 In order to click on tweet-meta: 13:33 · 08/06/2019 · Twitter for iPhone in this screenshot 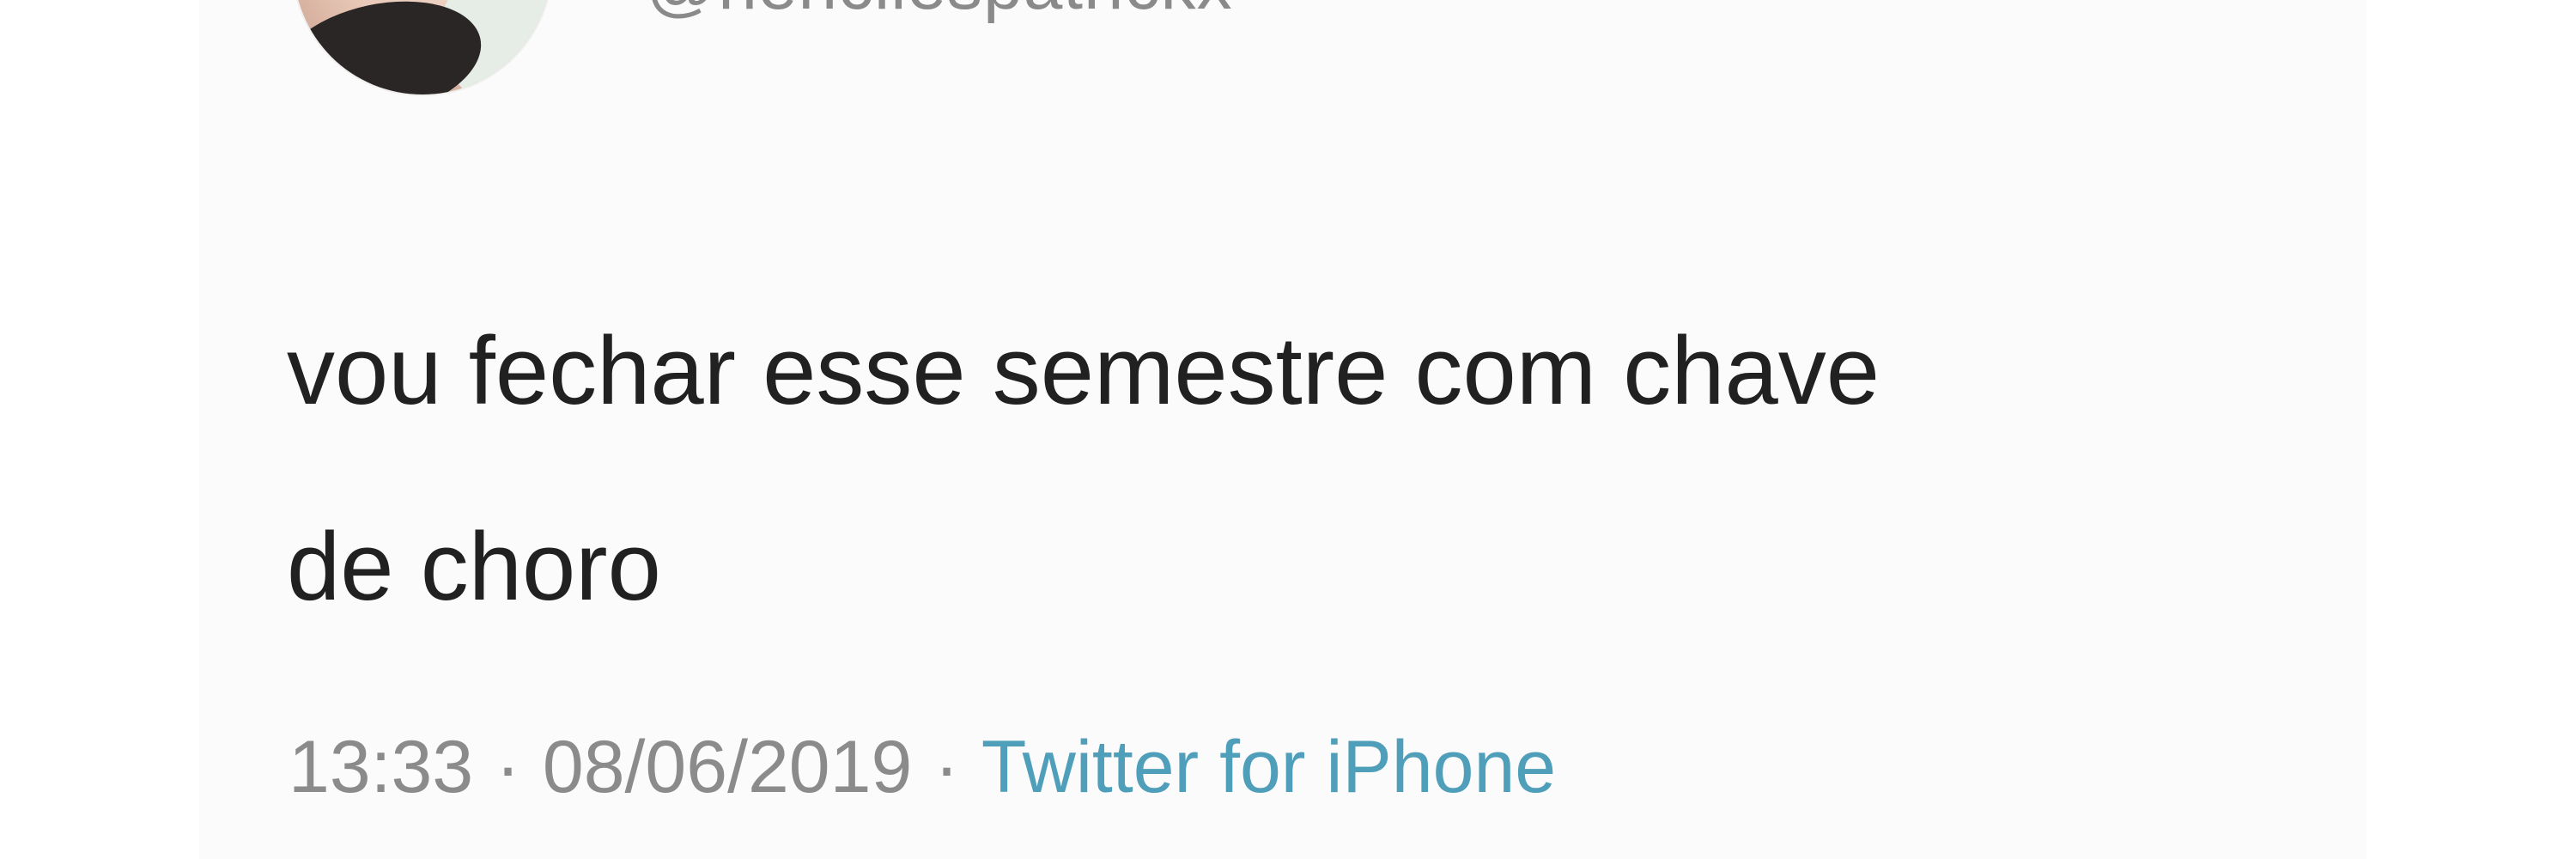, I will do `click(922, 767)`.